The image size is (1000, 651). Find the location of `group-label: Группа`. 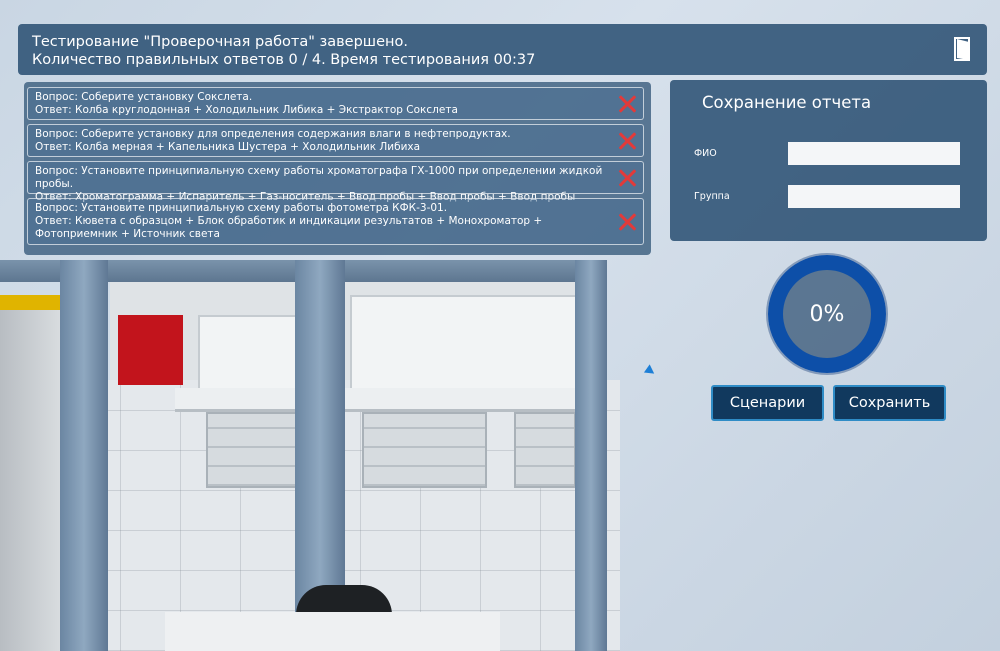

group-label: Группа is located at coordinates (712, 196).